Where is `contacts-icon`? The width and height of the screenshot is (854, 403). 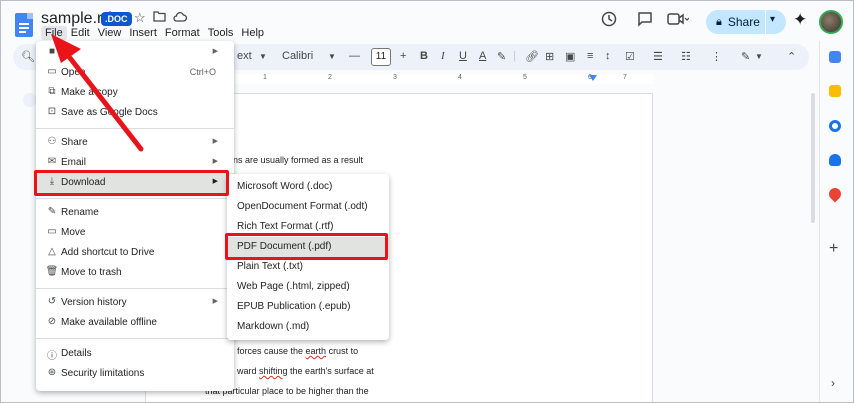
contacts-icon is located at coordinates (835, 160).